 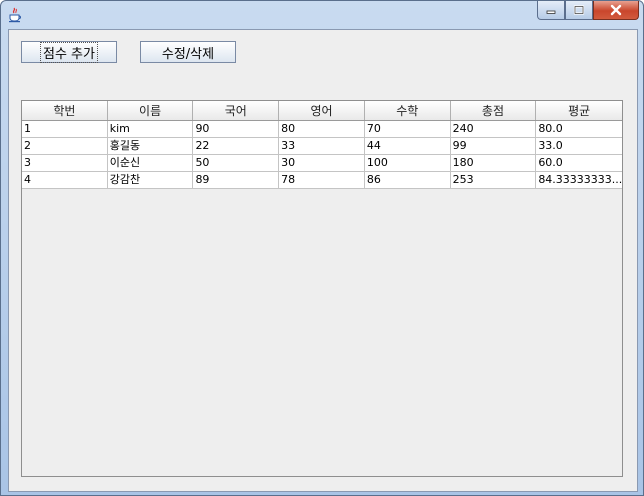 What do you see at coordinates (236, 110) in the screenshot?
I see `column-header-korean: 국어` at bounding box center [236, 110].